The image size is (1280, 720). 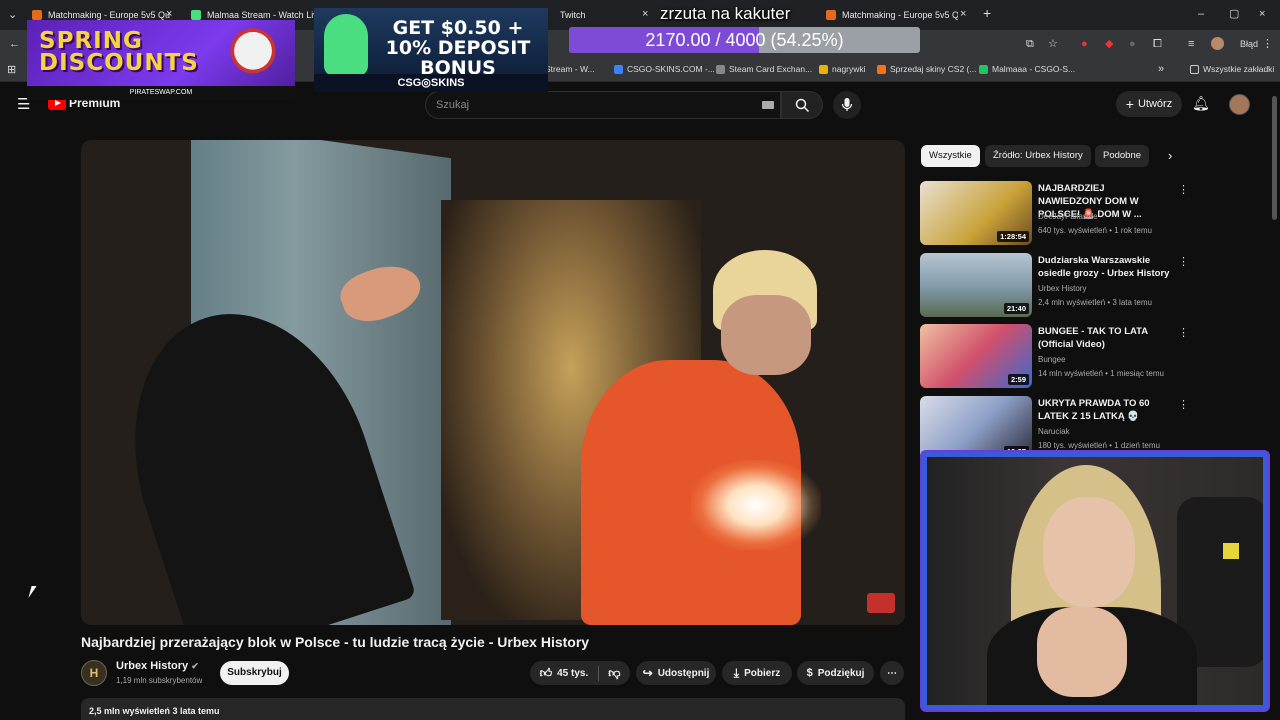 What do you see at coordinates (1054, 431) in the screenshot?
I see `channel-name: Naruciak` at bounding box center [1054, 431].